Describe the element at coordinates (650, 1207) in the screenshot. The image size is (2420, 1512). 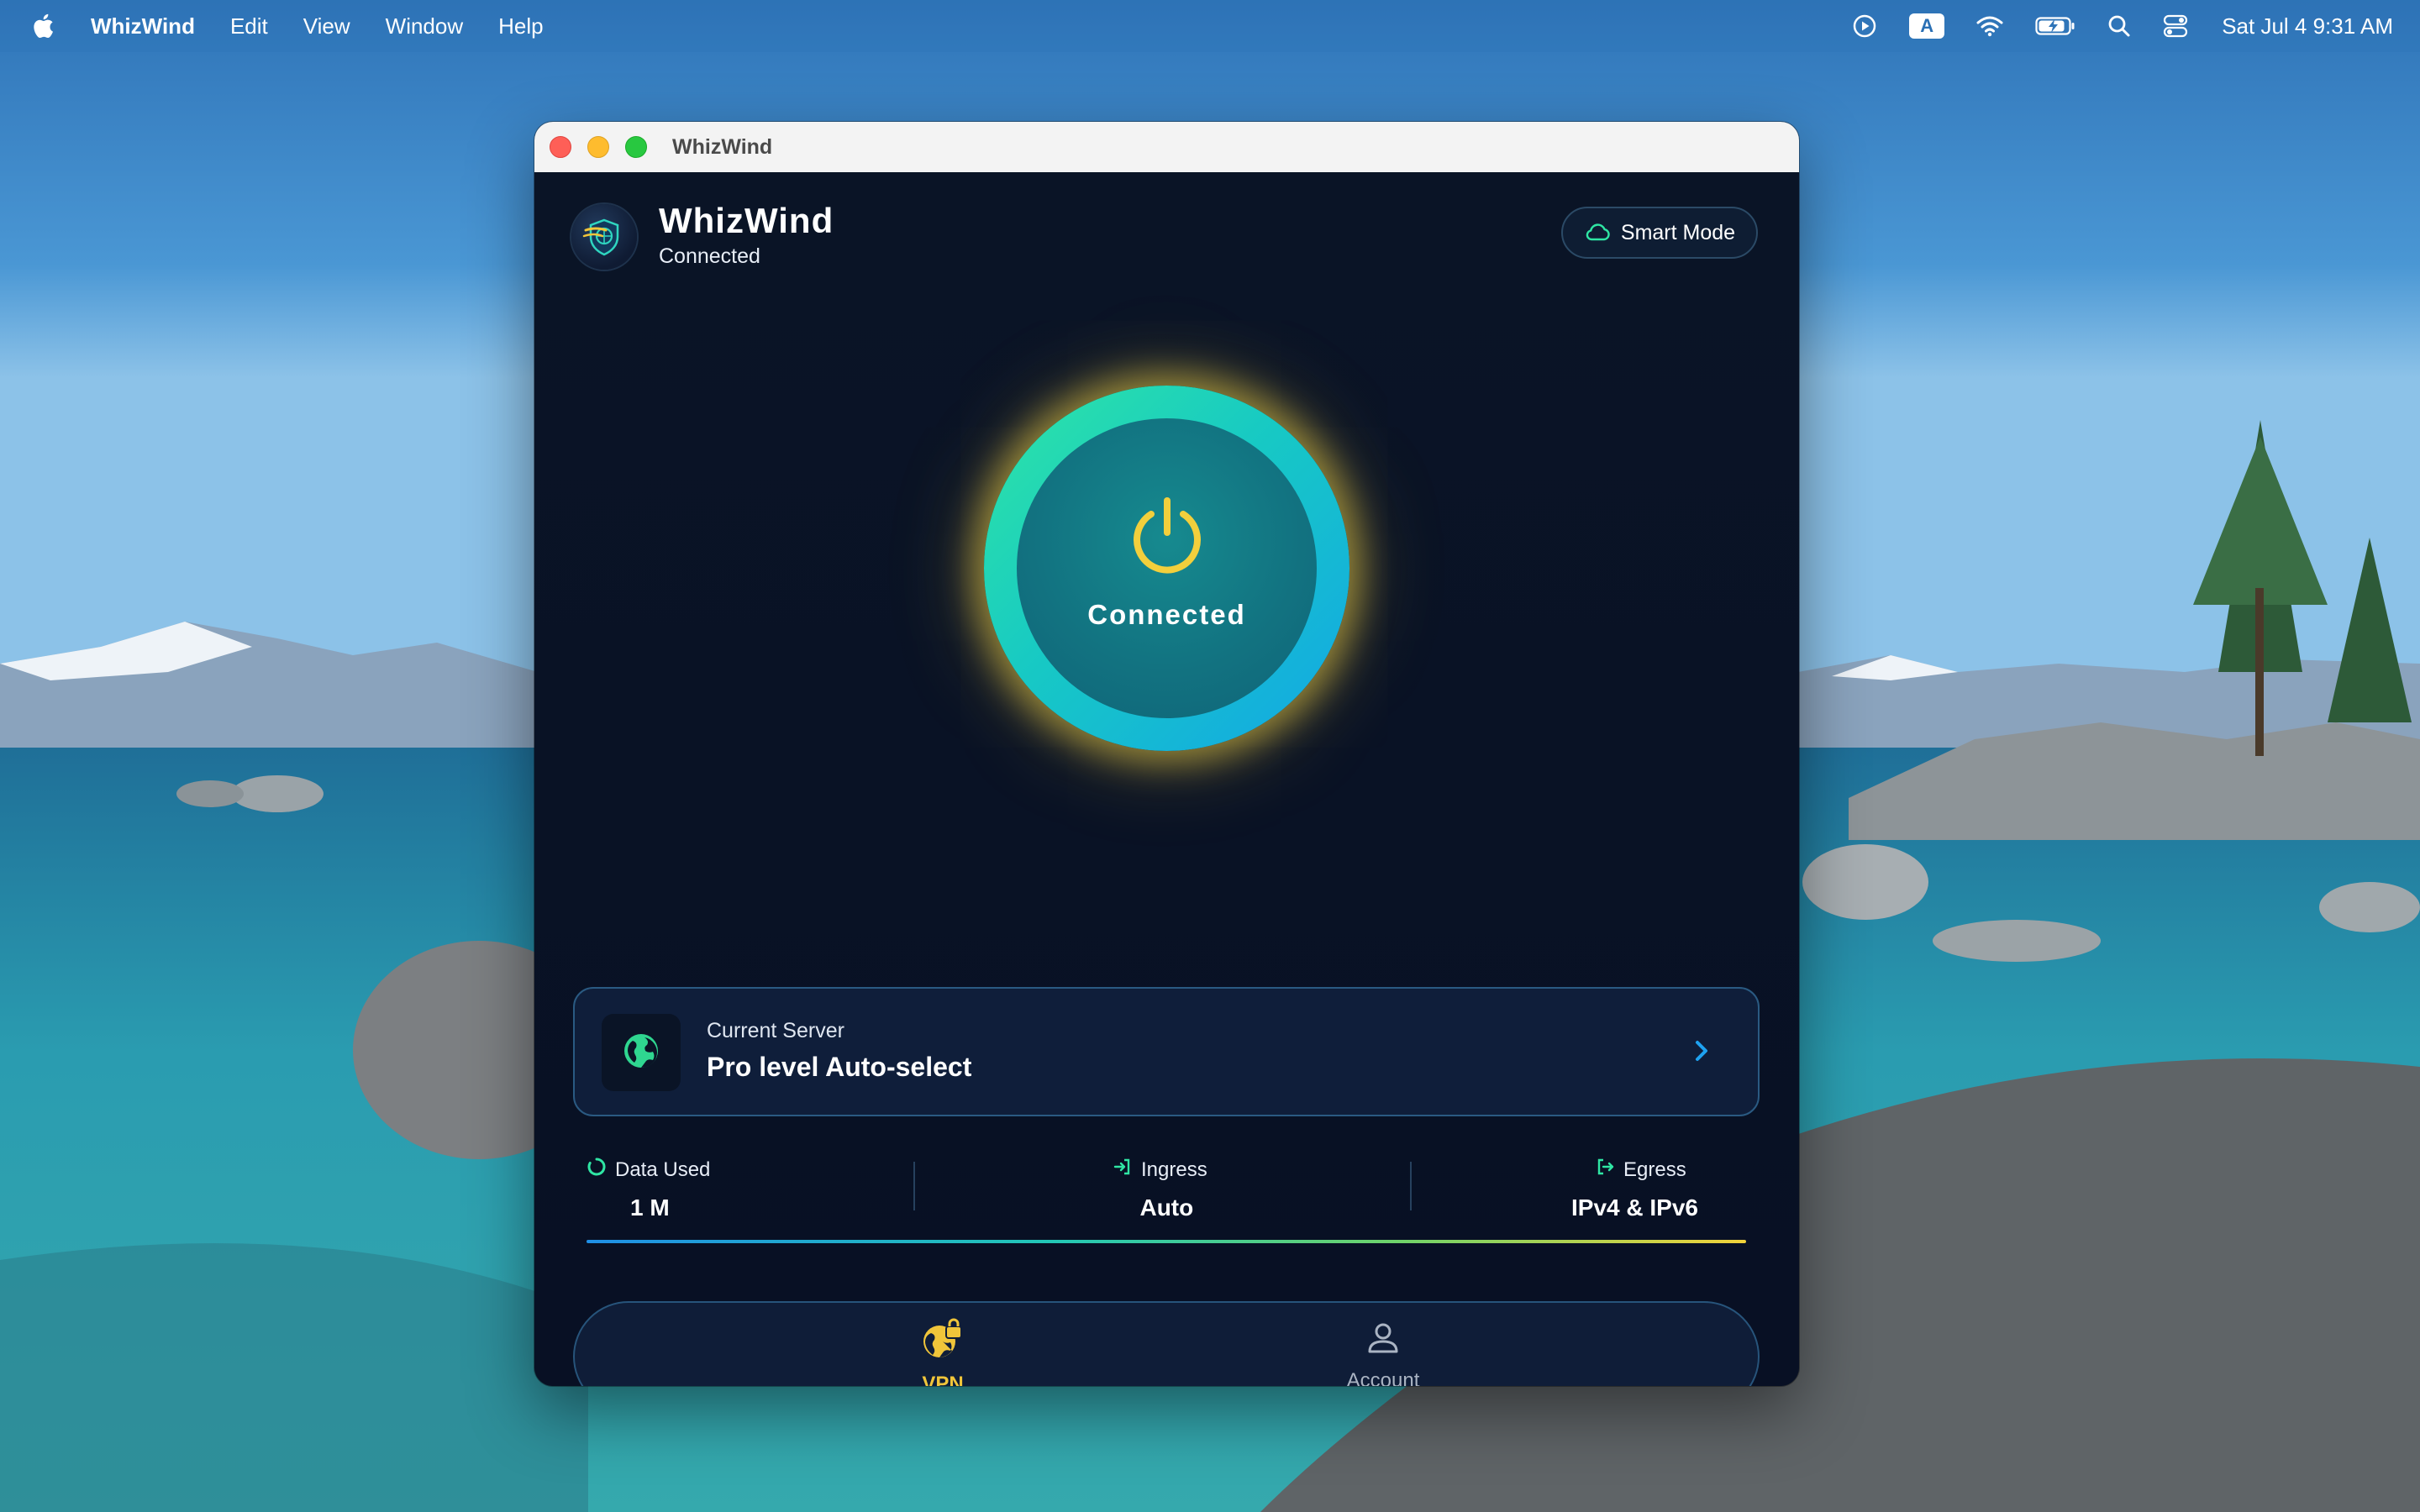
I see `data-used-value: 1 M` at that location.